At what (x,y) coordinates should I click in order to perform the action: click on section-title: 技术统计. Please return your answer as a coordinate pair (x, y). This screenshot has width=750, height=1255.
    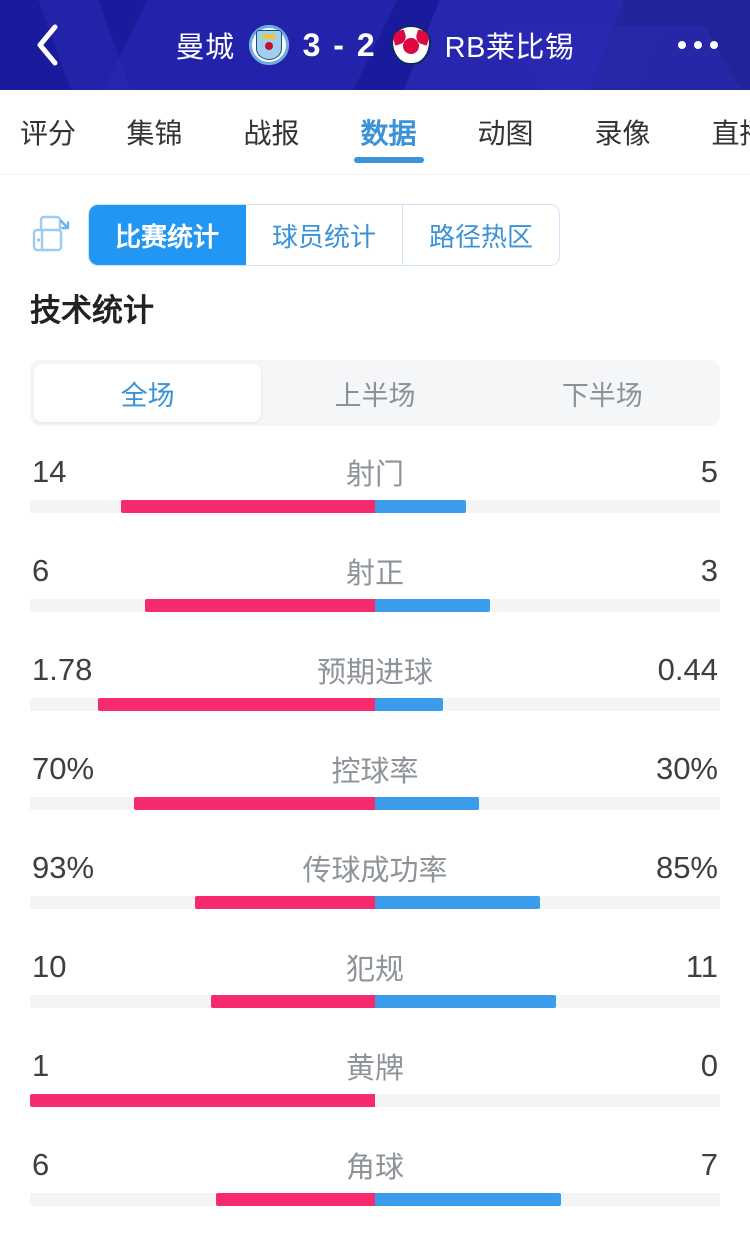
    Looking at the image, I should click on (92, 310).